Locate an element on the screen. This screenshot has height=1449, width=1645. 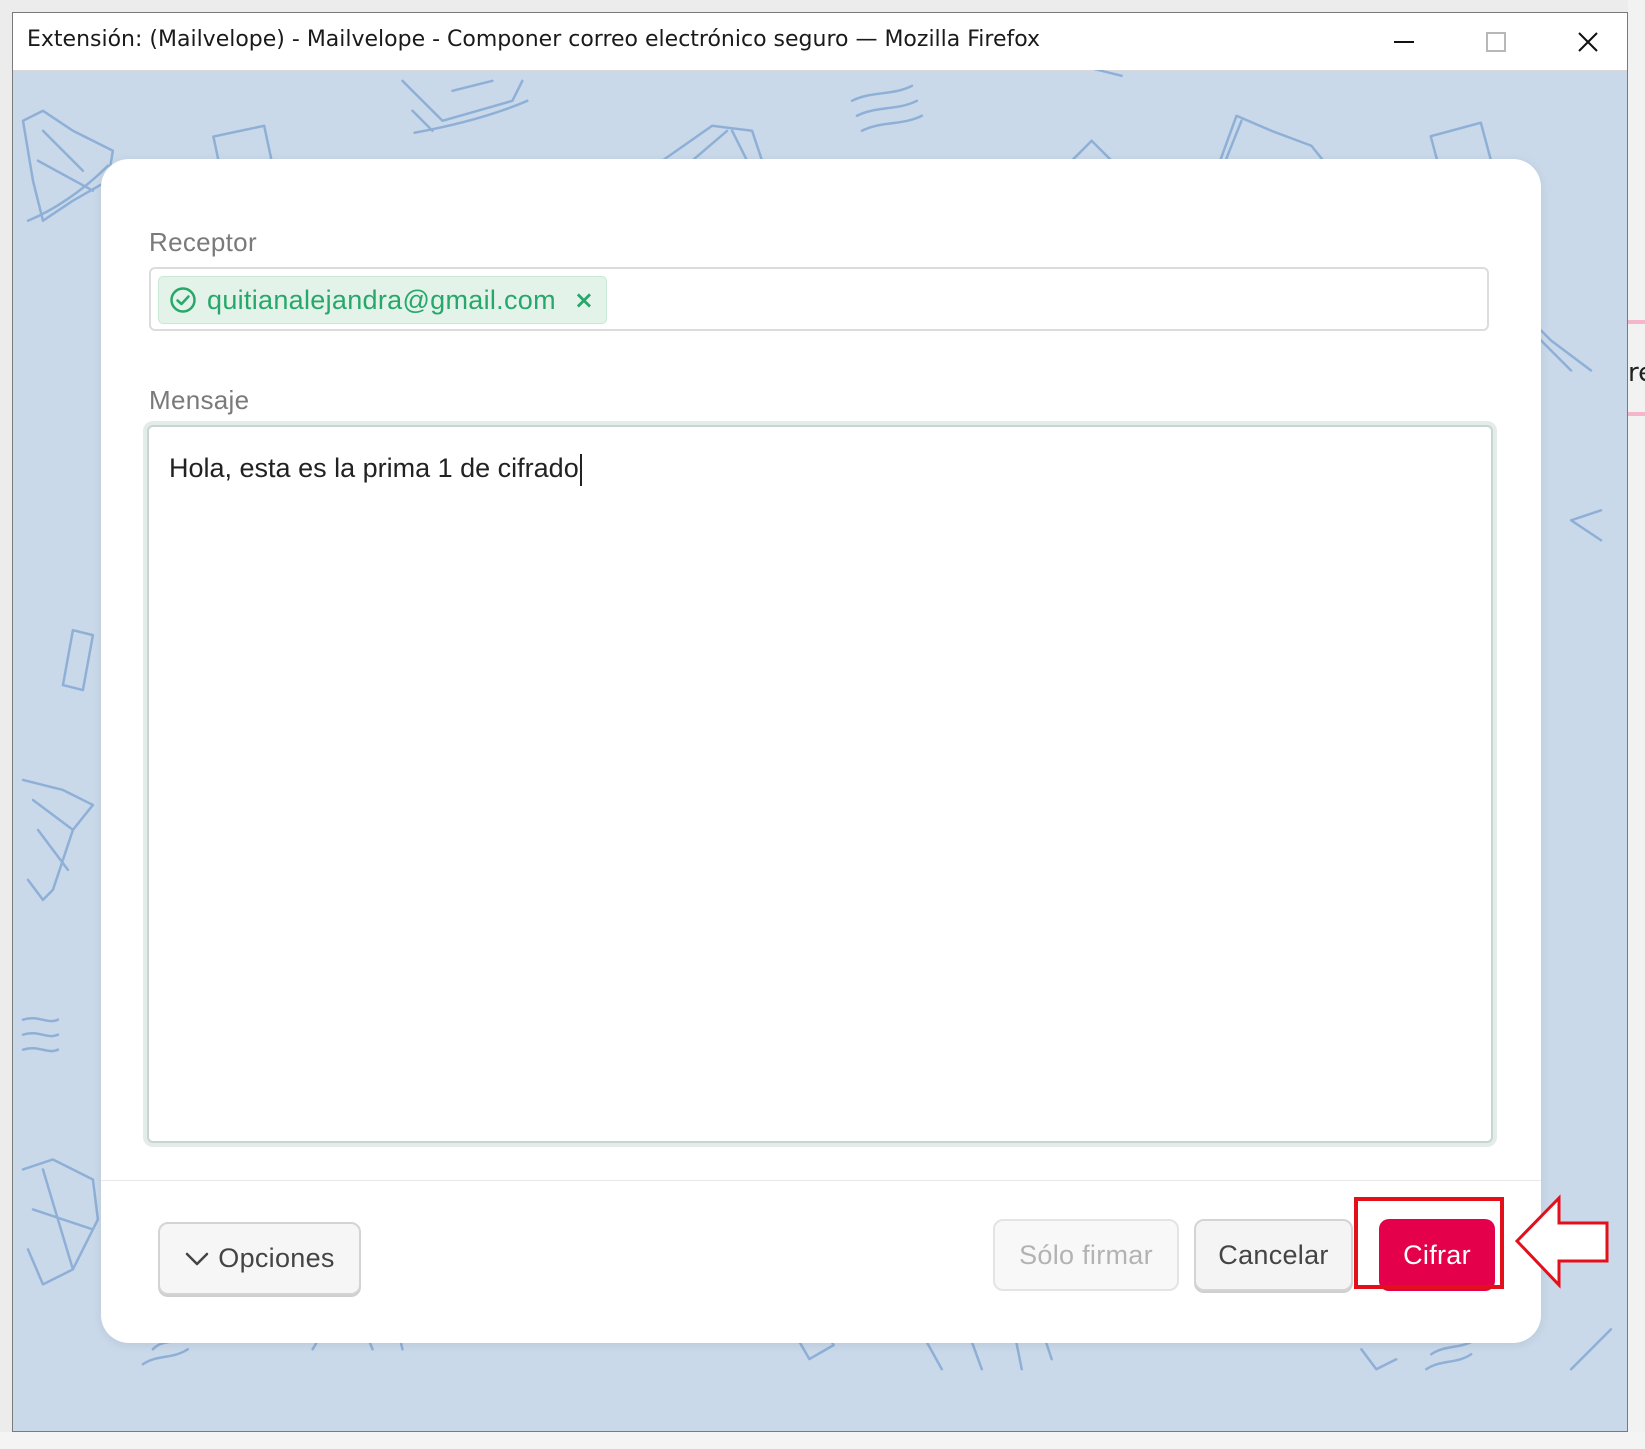
cancel-button: Cancelar is located at coordinates (1273, 1255).